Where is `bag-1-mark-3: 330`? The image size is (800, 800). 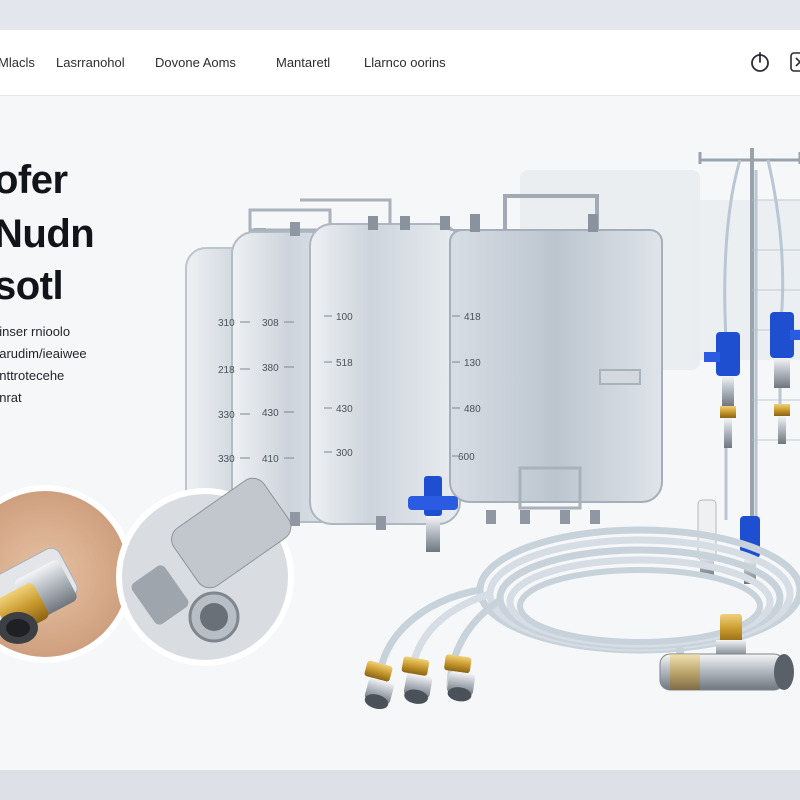
bag-1-mark-3: 330 is located at coordinates (226, 415).